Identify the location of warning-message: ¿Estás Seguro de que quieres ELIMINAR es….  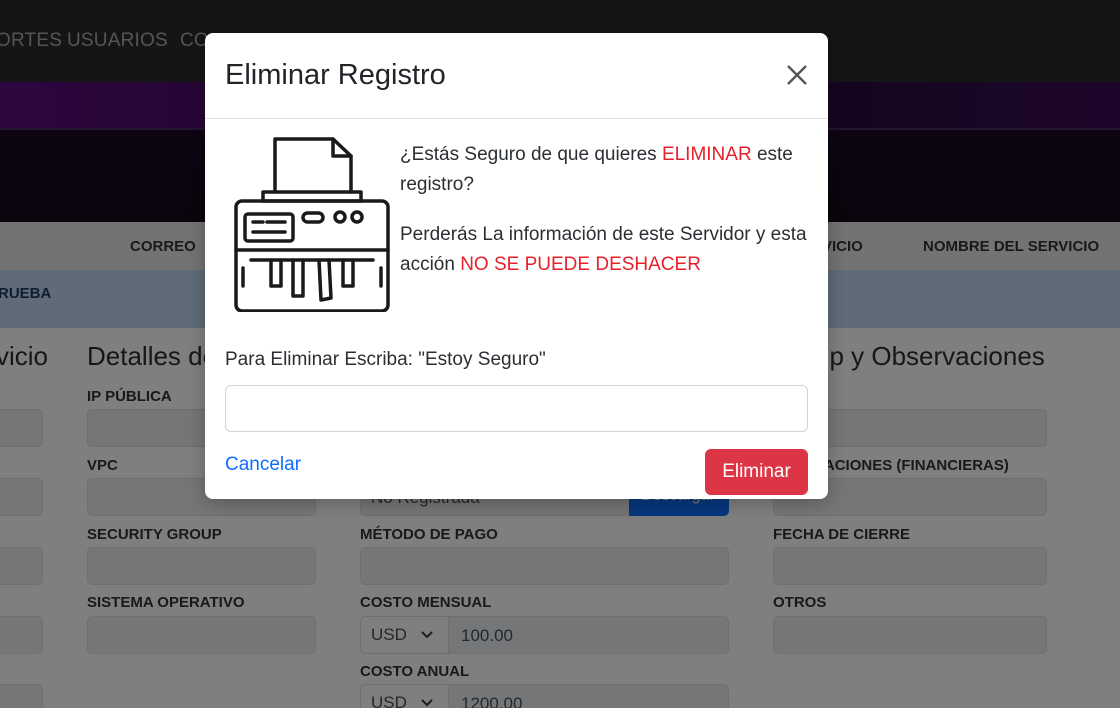
(605, 170).